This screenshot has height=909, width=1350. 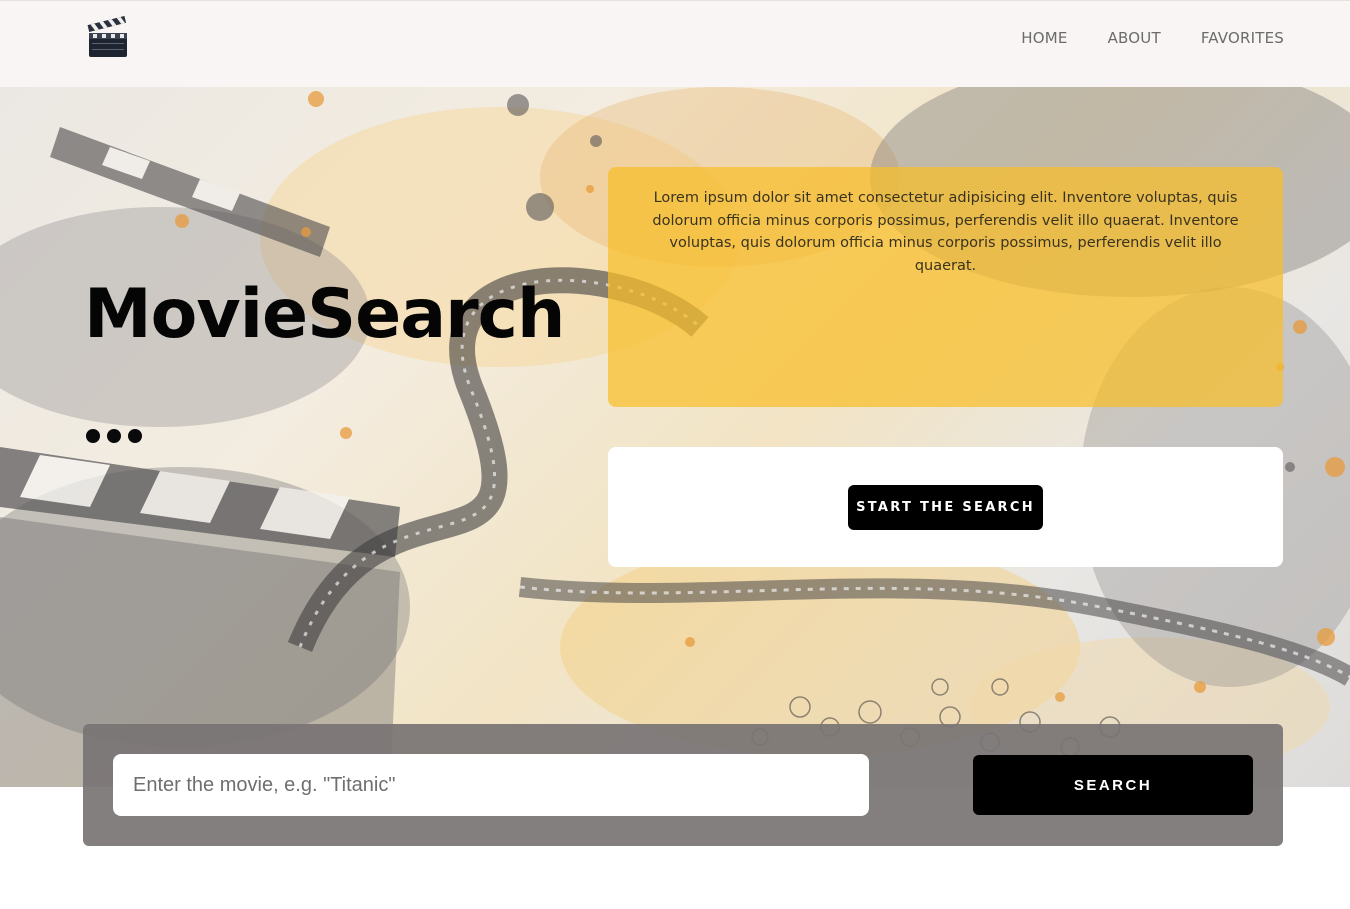 I want to click on search-panel: SEARCH, so click(x=683, y=785).